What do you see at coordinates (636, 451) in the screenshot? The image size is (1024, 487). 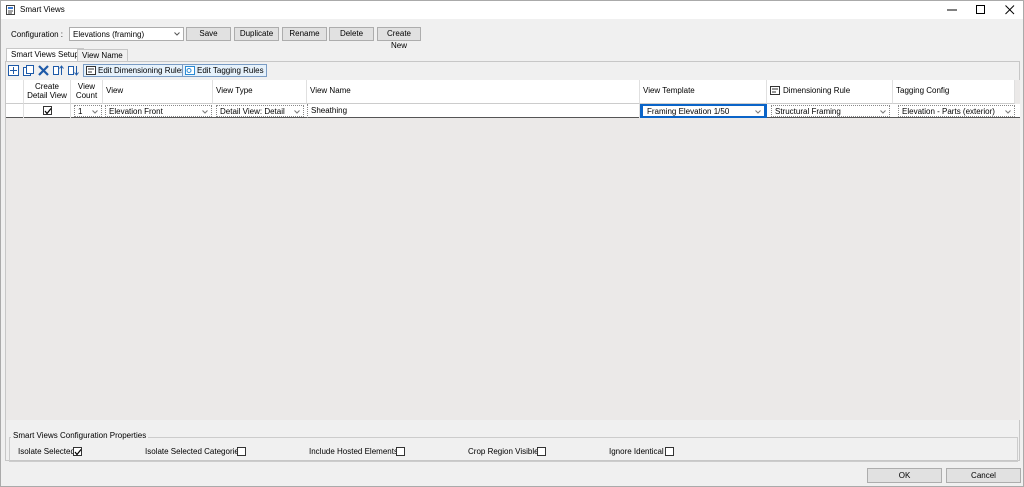 I see `ignore-identical-label: Ignore Identical` at bounding box center [636, 451].